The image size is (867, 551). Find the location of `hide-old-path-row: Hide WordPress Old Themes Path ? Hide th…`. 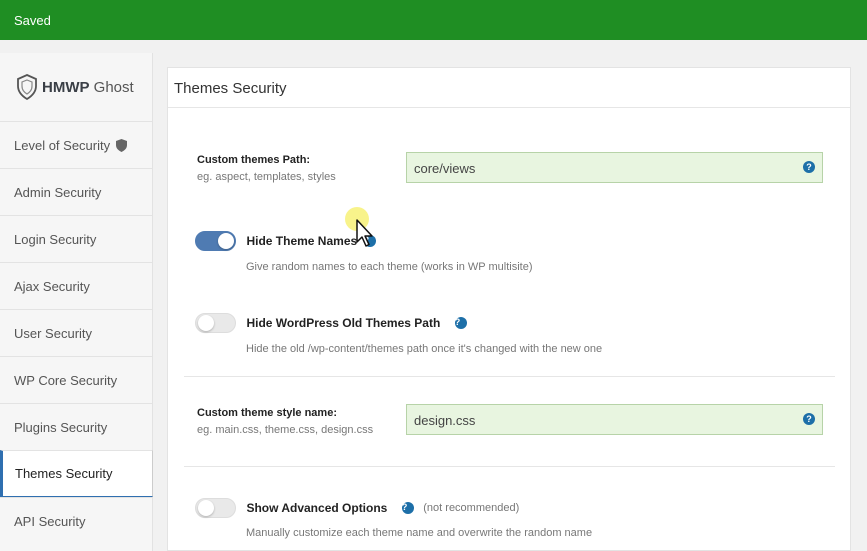

hide-old-path-row: Hide WordPress Old Themes Path ? Hide th… is located at coordinates (398, 334).